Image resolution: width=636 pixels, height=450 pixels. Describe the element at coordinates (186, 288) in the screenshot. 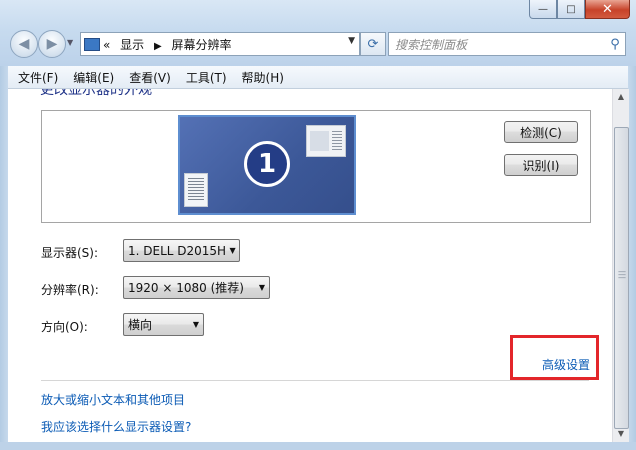

I see `resolution-select-value: 1920 × 1080 (推荐)` at that location.